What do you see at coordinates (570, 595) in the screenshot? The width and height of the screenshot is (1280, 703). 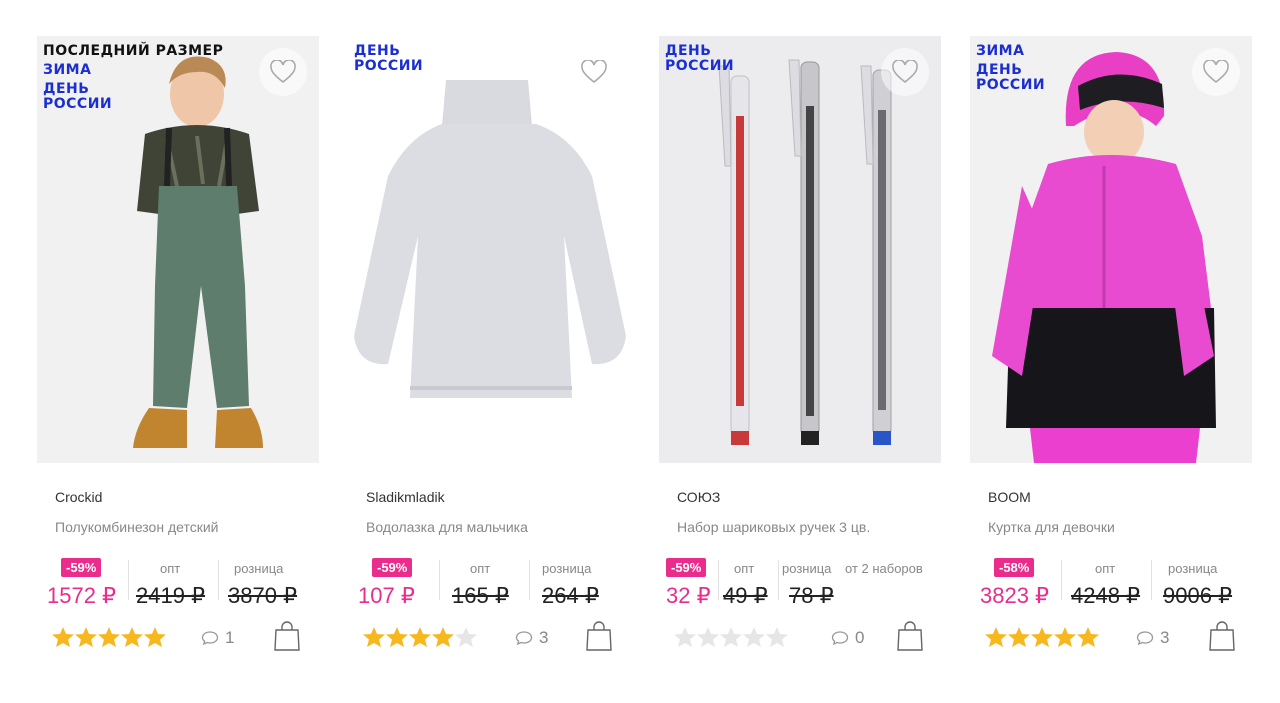 I see `retail-price: 264 ₽` at bounding box center [570, 595].